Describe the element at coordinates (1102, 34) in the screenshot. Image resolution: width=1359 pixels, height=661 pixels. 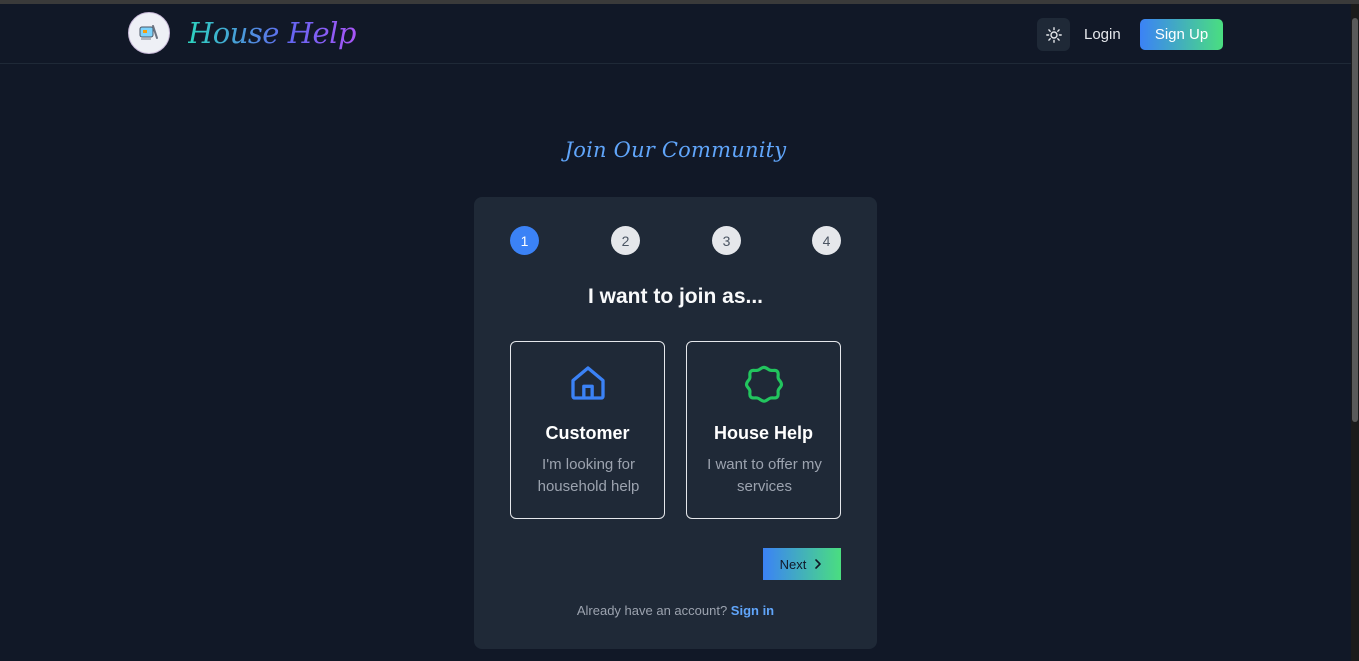
I see `login-link: Login` at that location.